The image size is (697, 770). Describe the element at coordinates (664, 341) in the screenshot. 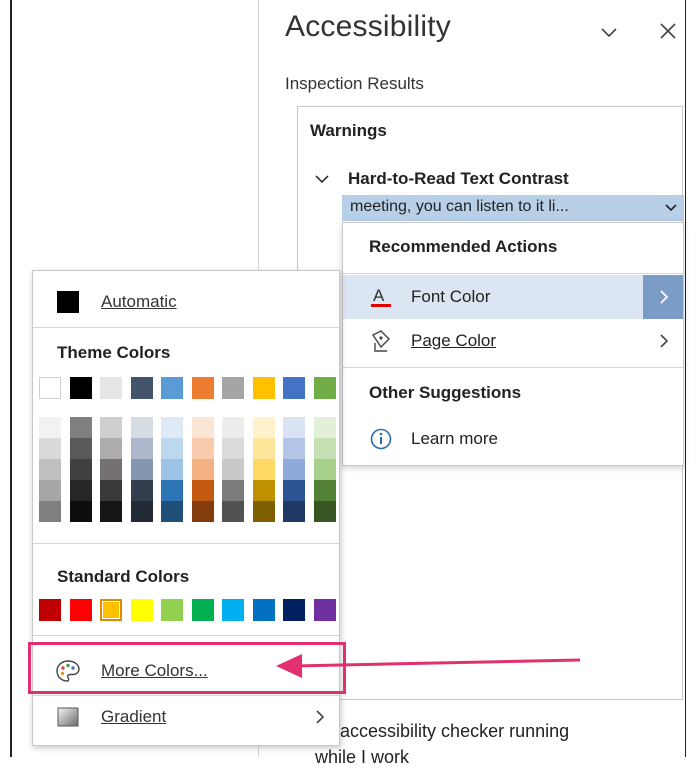

I see `chevron-right-icon` at that location.